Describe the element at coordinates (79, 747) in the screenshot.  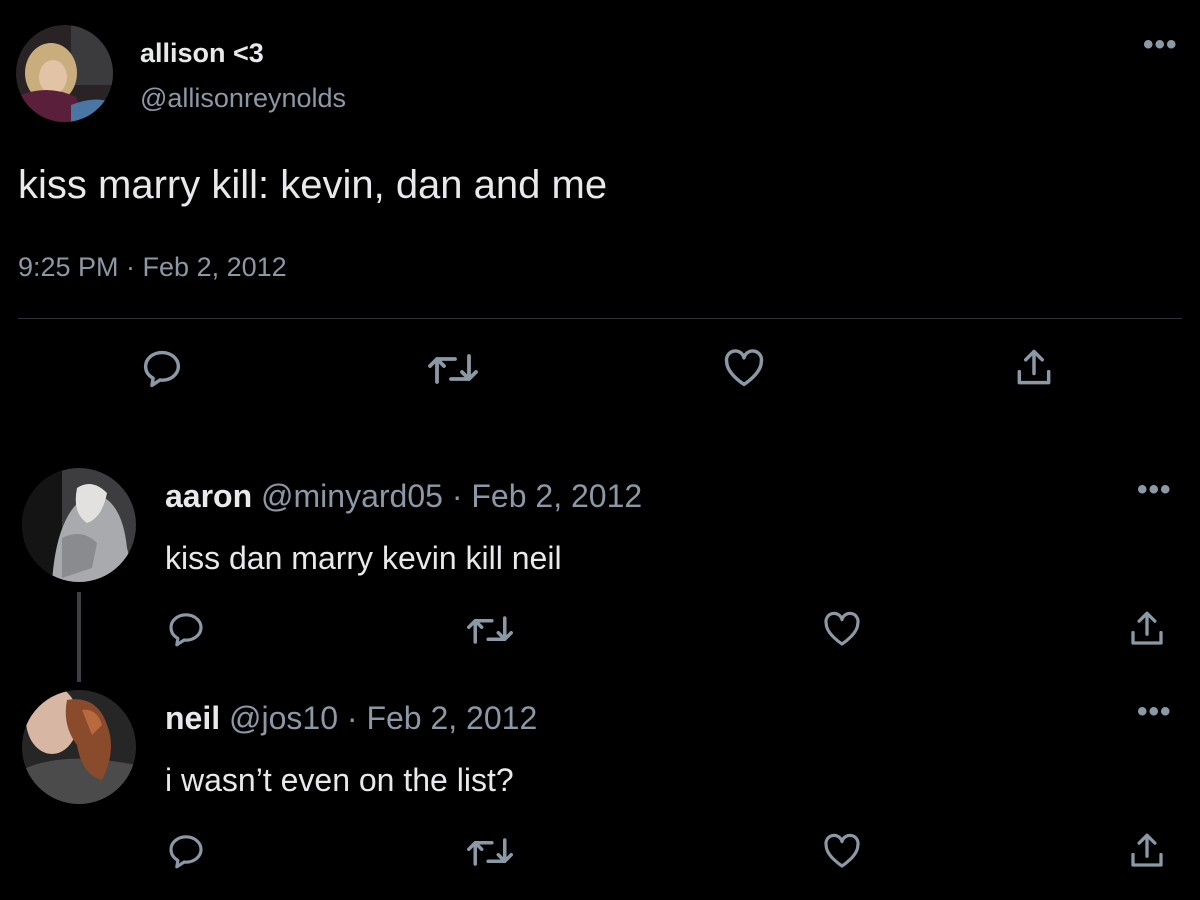
I see `avatar-neil` at that location.